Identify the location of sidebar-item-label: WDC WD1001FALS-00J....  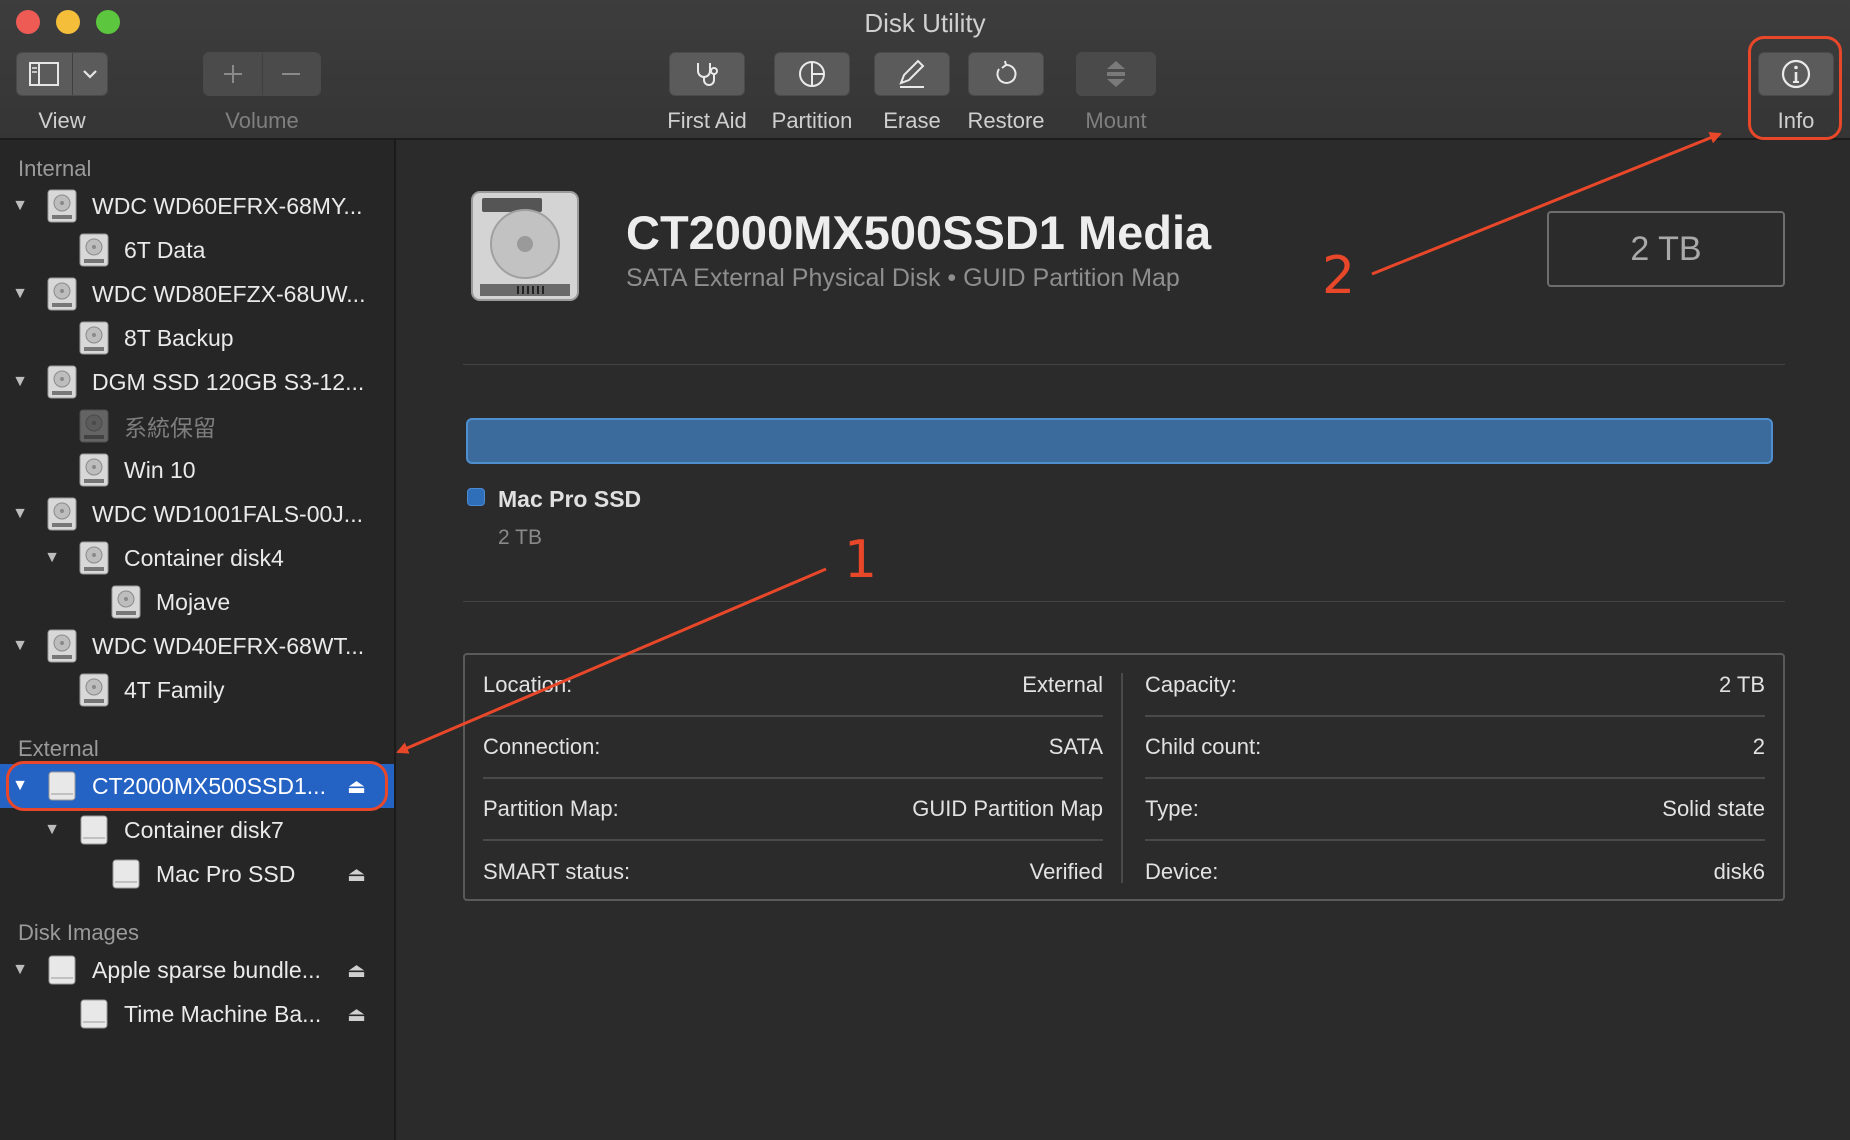
(227, 513).